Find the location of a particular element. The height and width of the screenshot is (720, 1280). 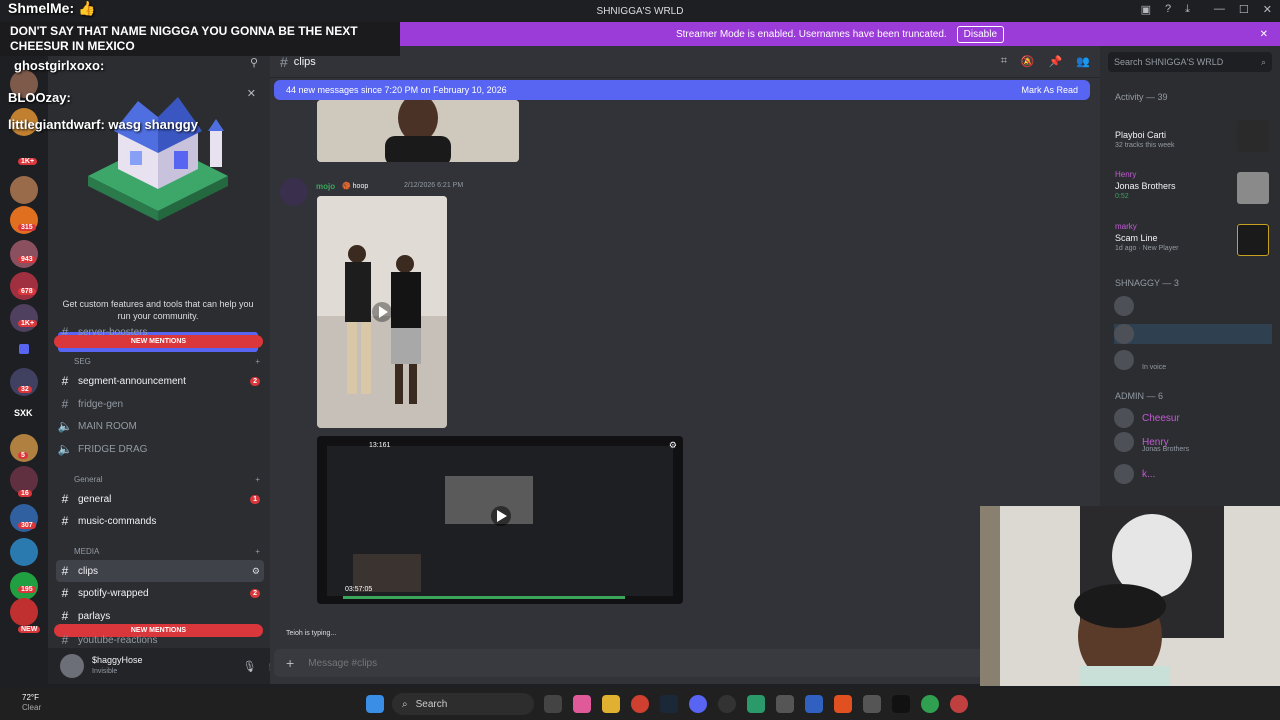

channel-segment-announcement: # segment-announcement 2 is located at coordinates (160, 381).